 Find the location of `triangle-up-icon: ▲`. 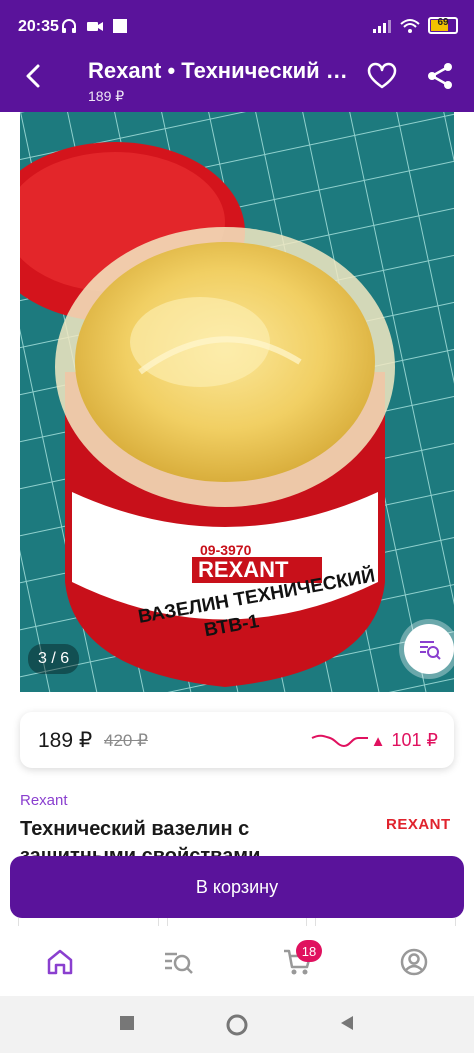

triangle-up-icon: ▲ is located at coordinates (378, 741).